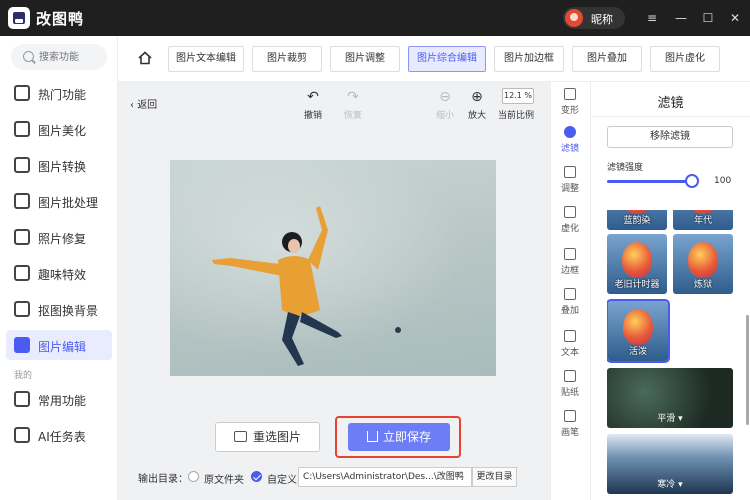  Describe the element at coordinates (569, 433) in the screenshot. I see `tool-label: 画笔` at that location.